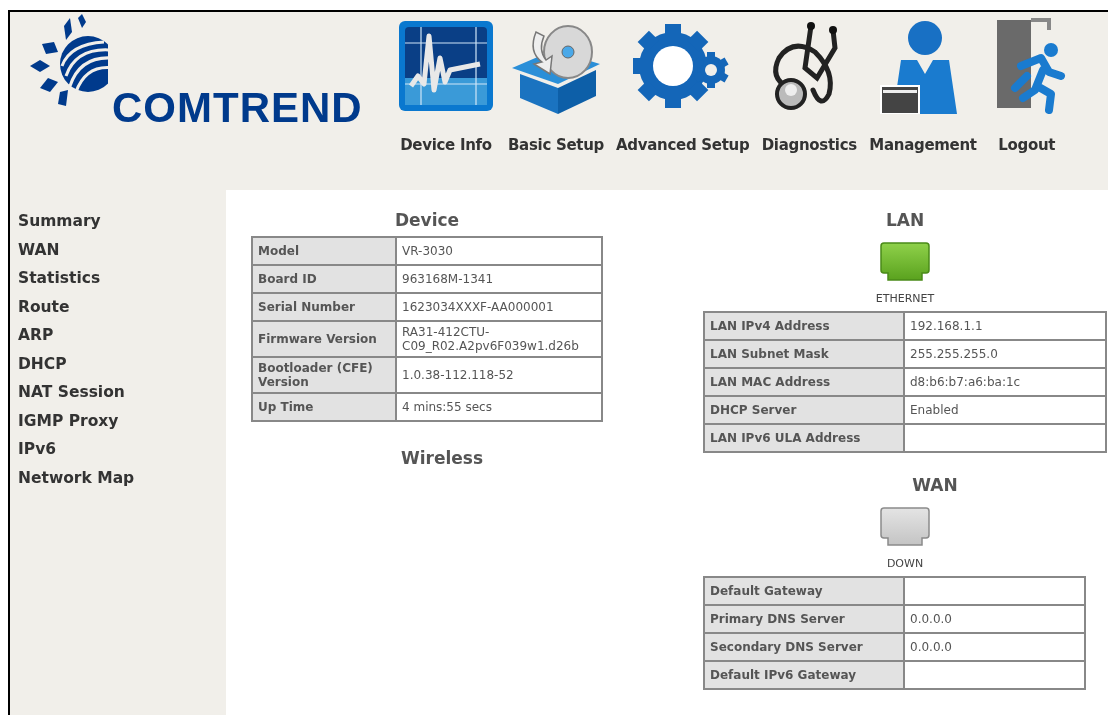 This screenshot has width=1108, height=715. Describe the element at coordinates (804, 354) in the screenshot. I see `field-label: LAN Subnet Mask` at that location.